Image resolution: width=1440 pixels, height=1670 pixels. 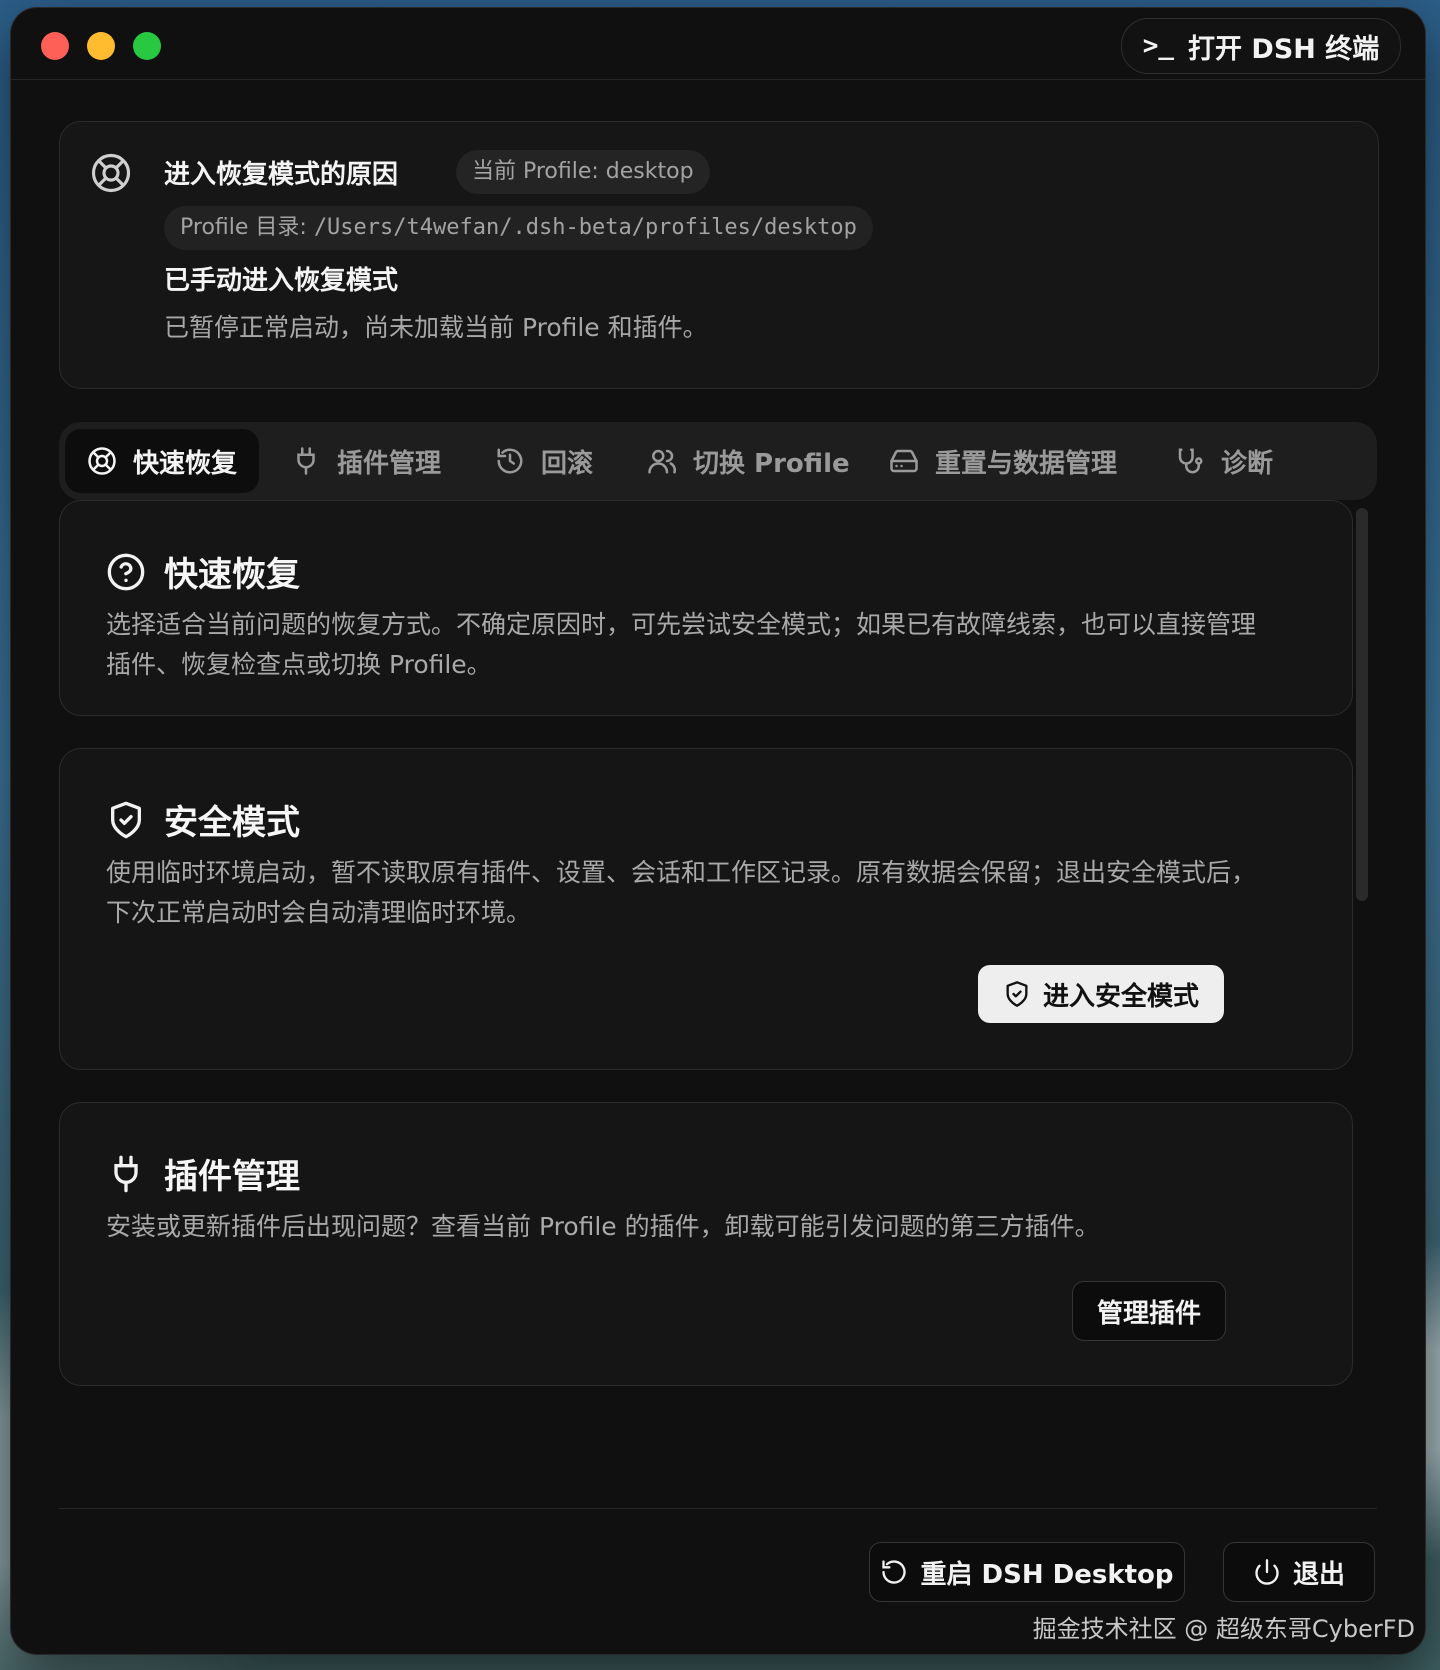 I want to click on tab-rollback: 回滚, so click(x=544, y=461).